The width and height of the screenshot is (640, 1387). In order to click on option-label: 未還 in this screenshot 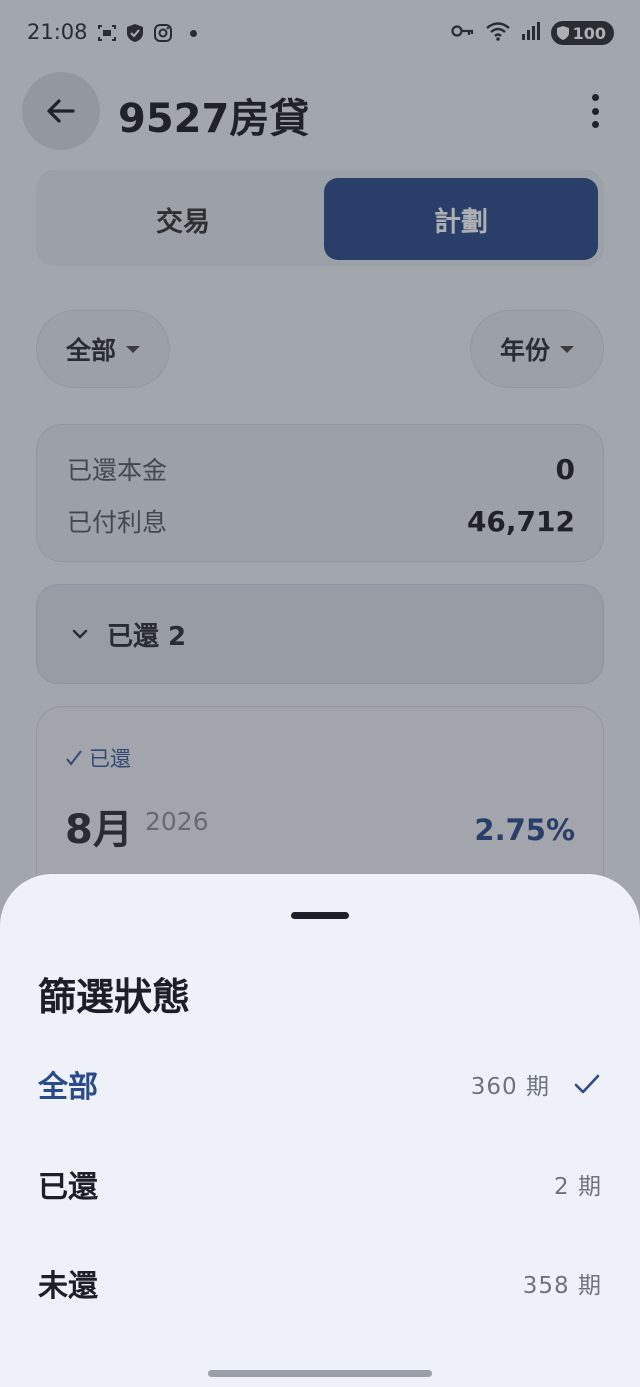, I will do `click(68, 1286)`.